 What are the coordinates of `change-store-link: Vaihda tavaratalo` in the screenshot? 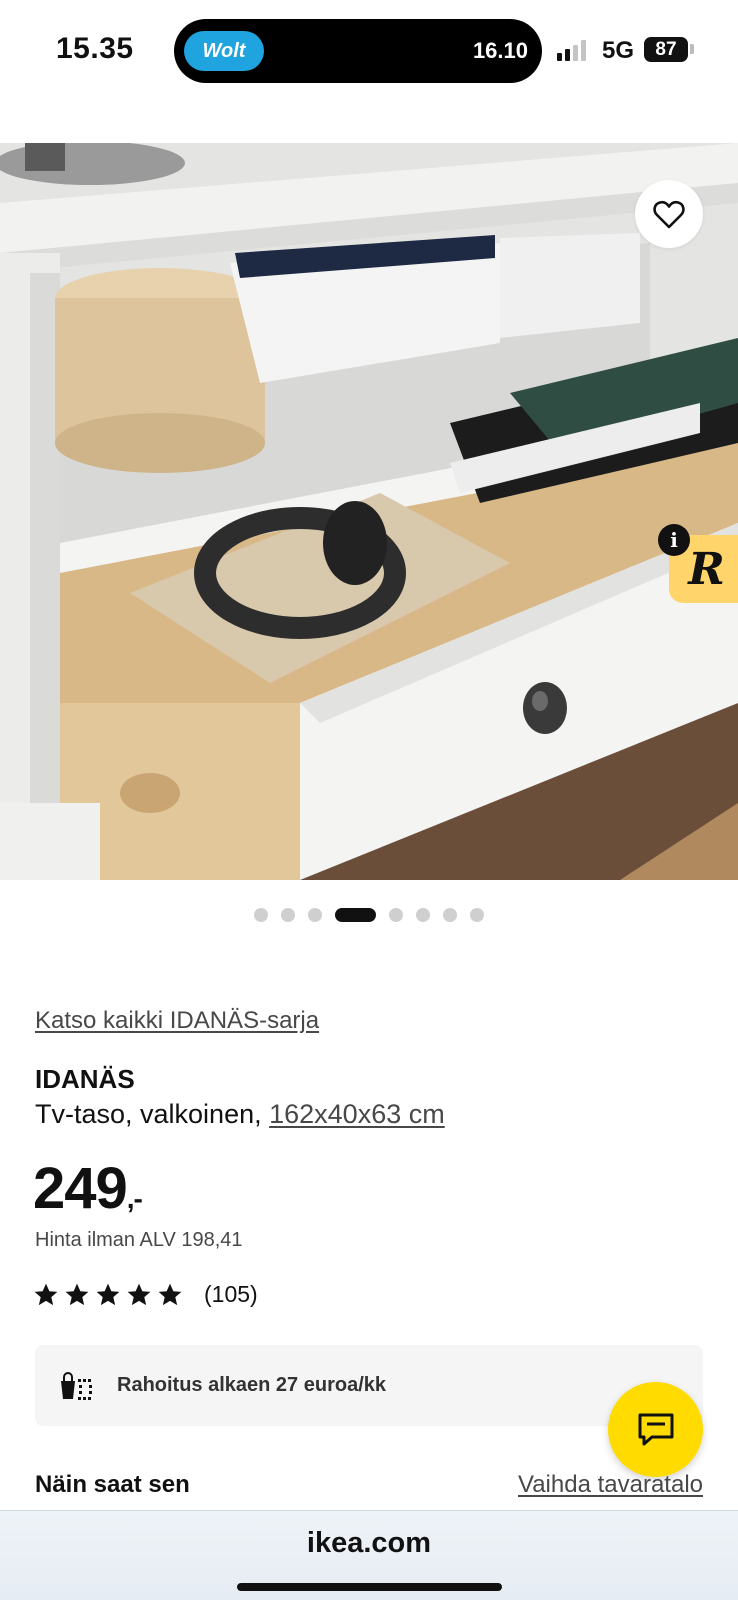 It's located at (610, 1485).